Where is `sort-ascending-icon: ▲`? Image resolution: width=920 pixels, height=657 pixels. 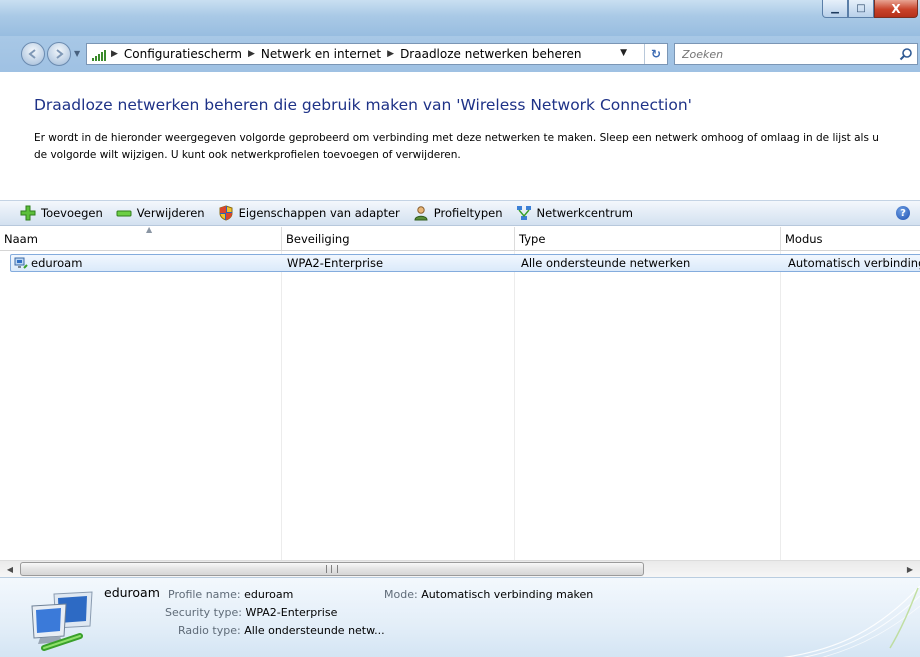
sort-ascending-icon: ▲ is located at coordinates (149, 230).